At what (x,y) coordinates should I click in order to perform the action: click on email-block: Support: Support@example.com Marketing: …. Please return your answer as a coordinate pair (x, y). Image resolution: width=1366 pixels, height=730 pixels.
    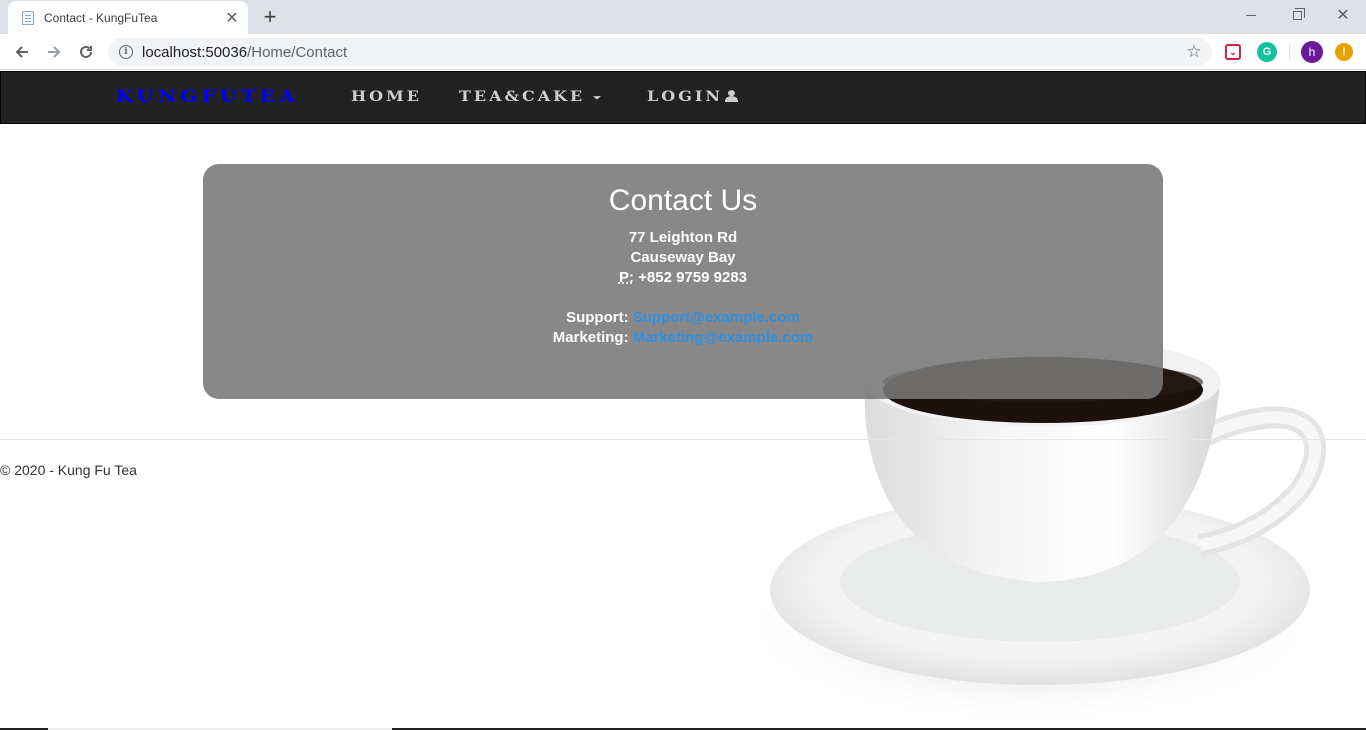
    Looking at the image, I should click on (683, 328).